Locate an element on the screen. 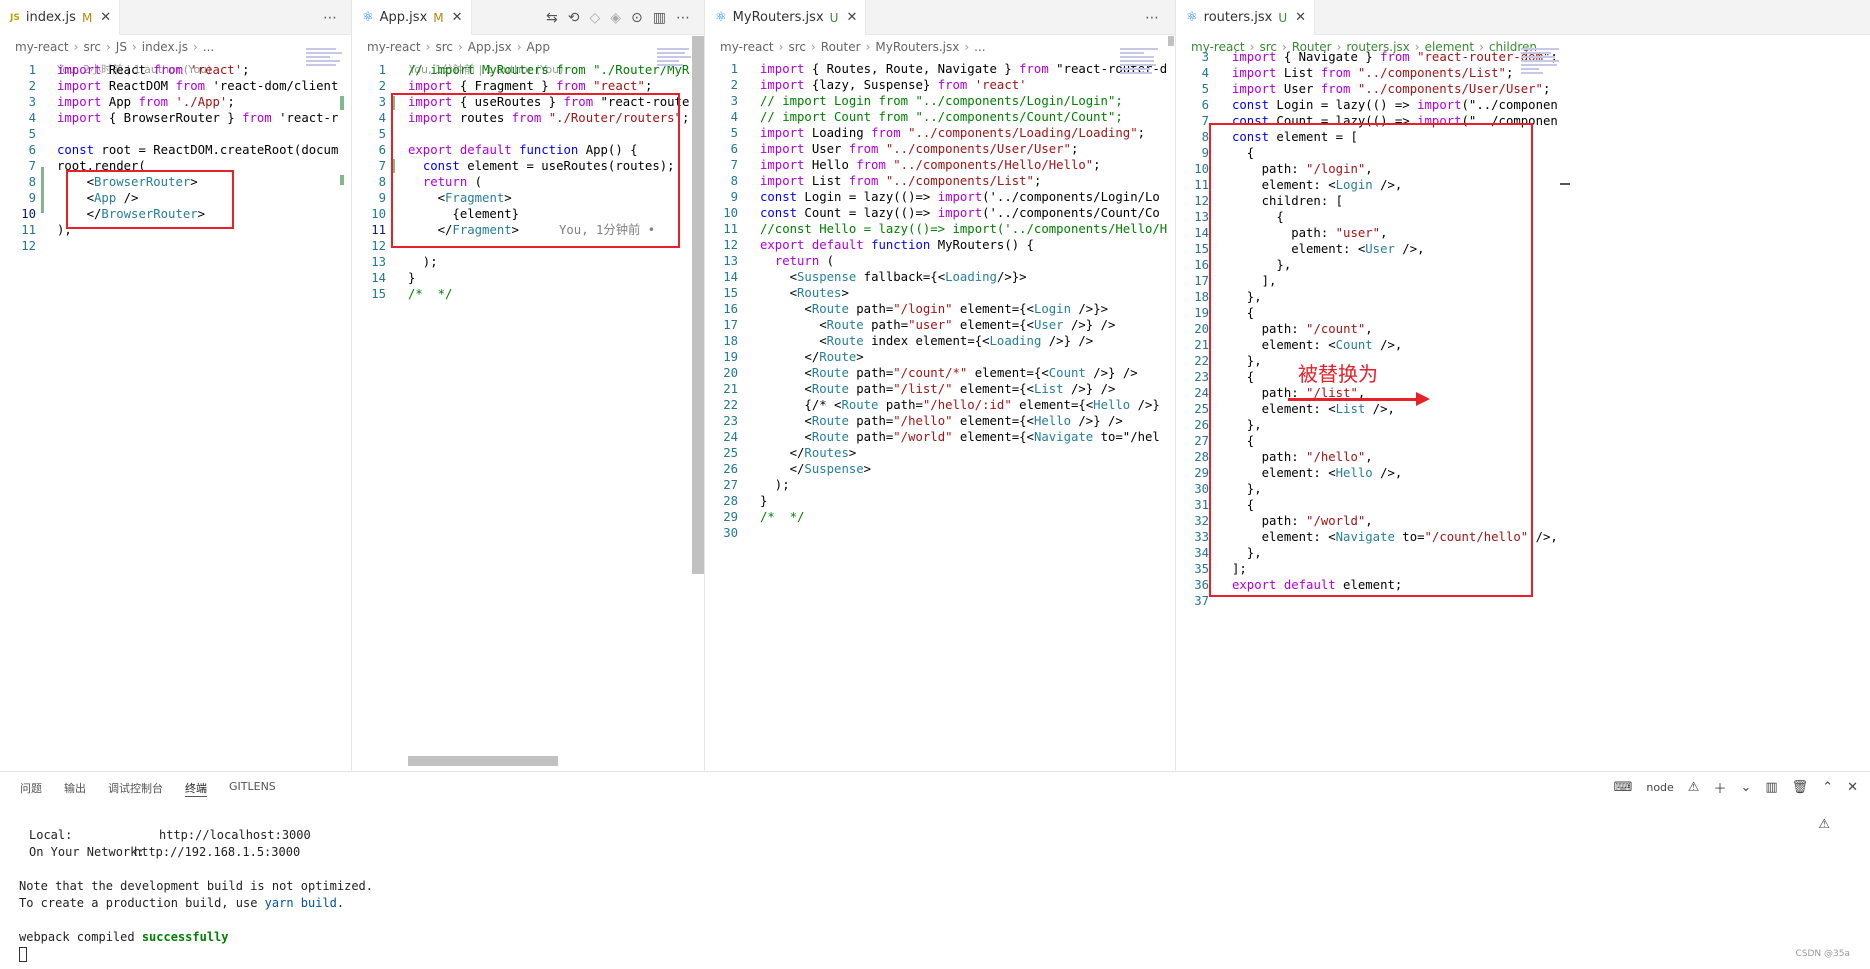 The image size is (1870, 969). panel-tab: GITLENS is located at coordinates (252, 788).